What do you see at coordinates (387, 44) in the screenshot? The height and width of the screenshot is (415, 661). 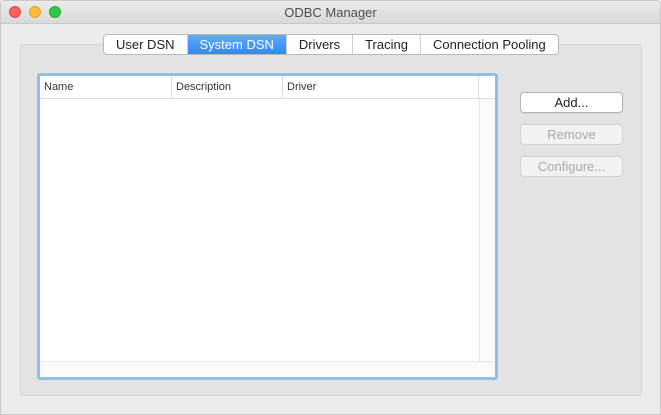 I see `tab-tracing: Tracing` at bounding box center [387, 44].